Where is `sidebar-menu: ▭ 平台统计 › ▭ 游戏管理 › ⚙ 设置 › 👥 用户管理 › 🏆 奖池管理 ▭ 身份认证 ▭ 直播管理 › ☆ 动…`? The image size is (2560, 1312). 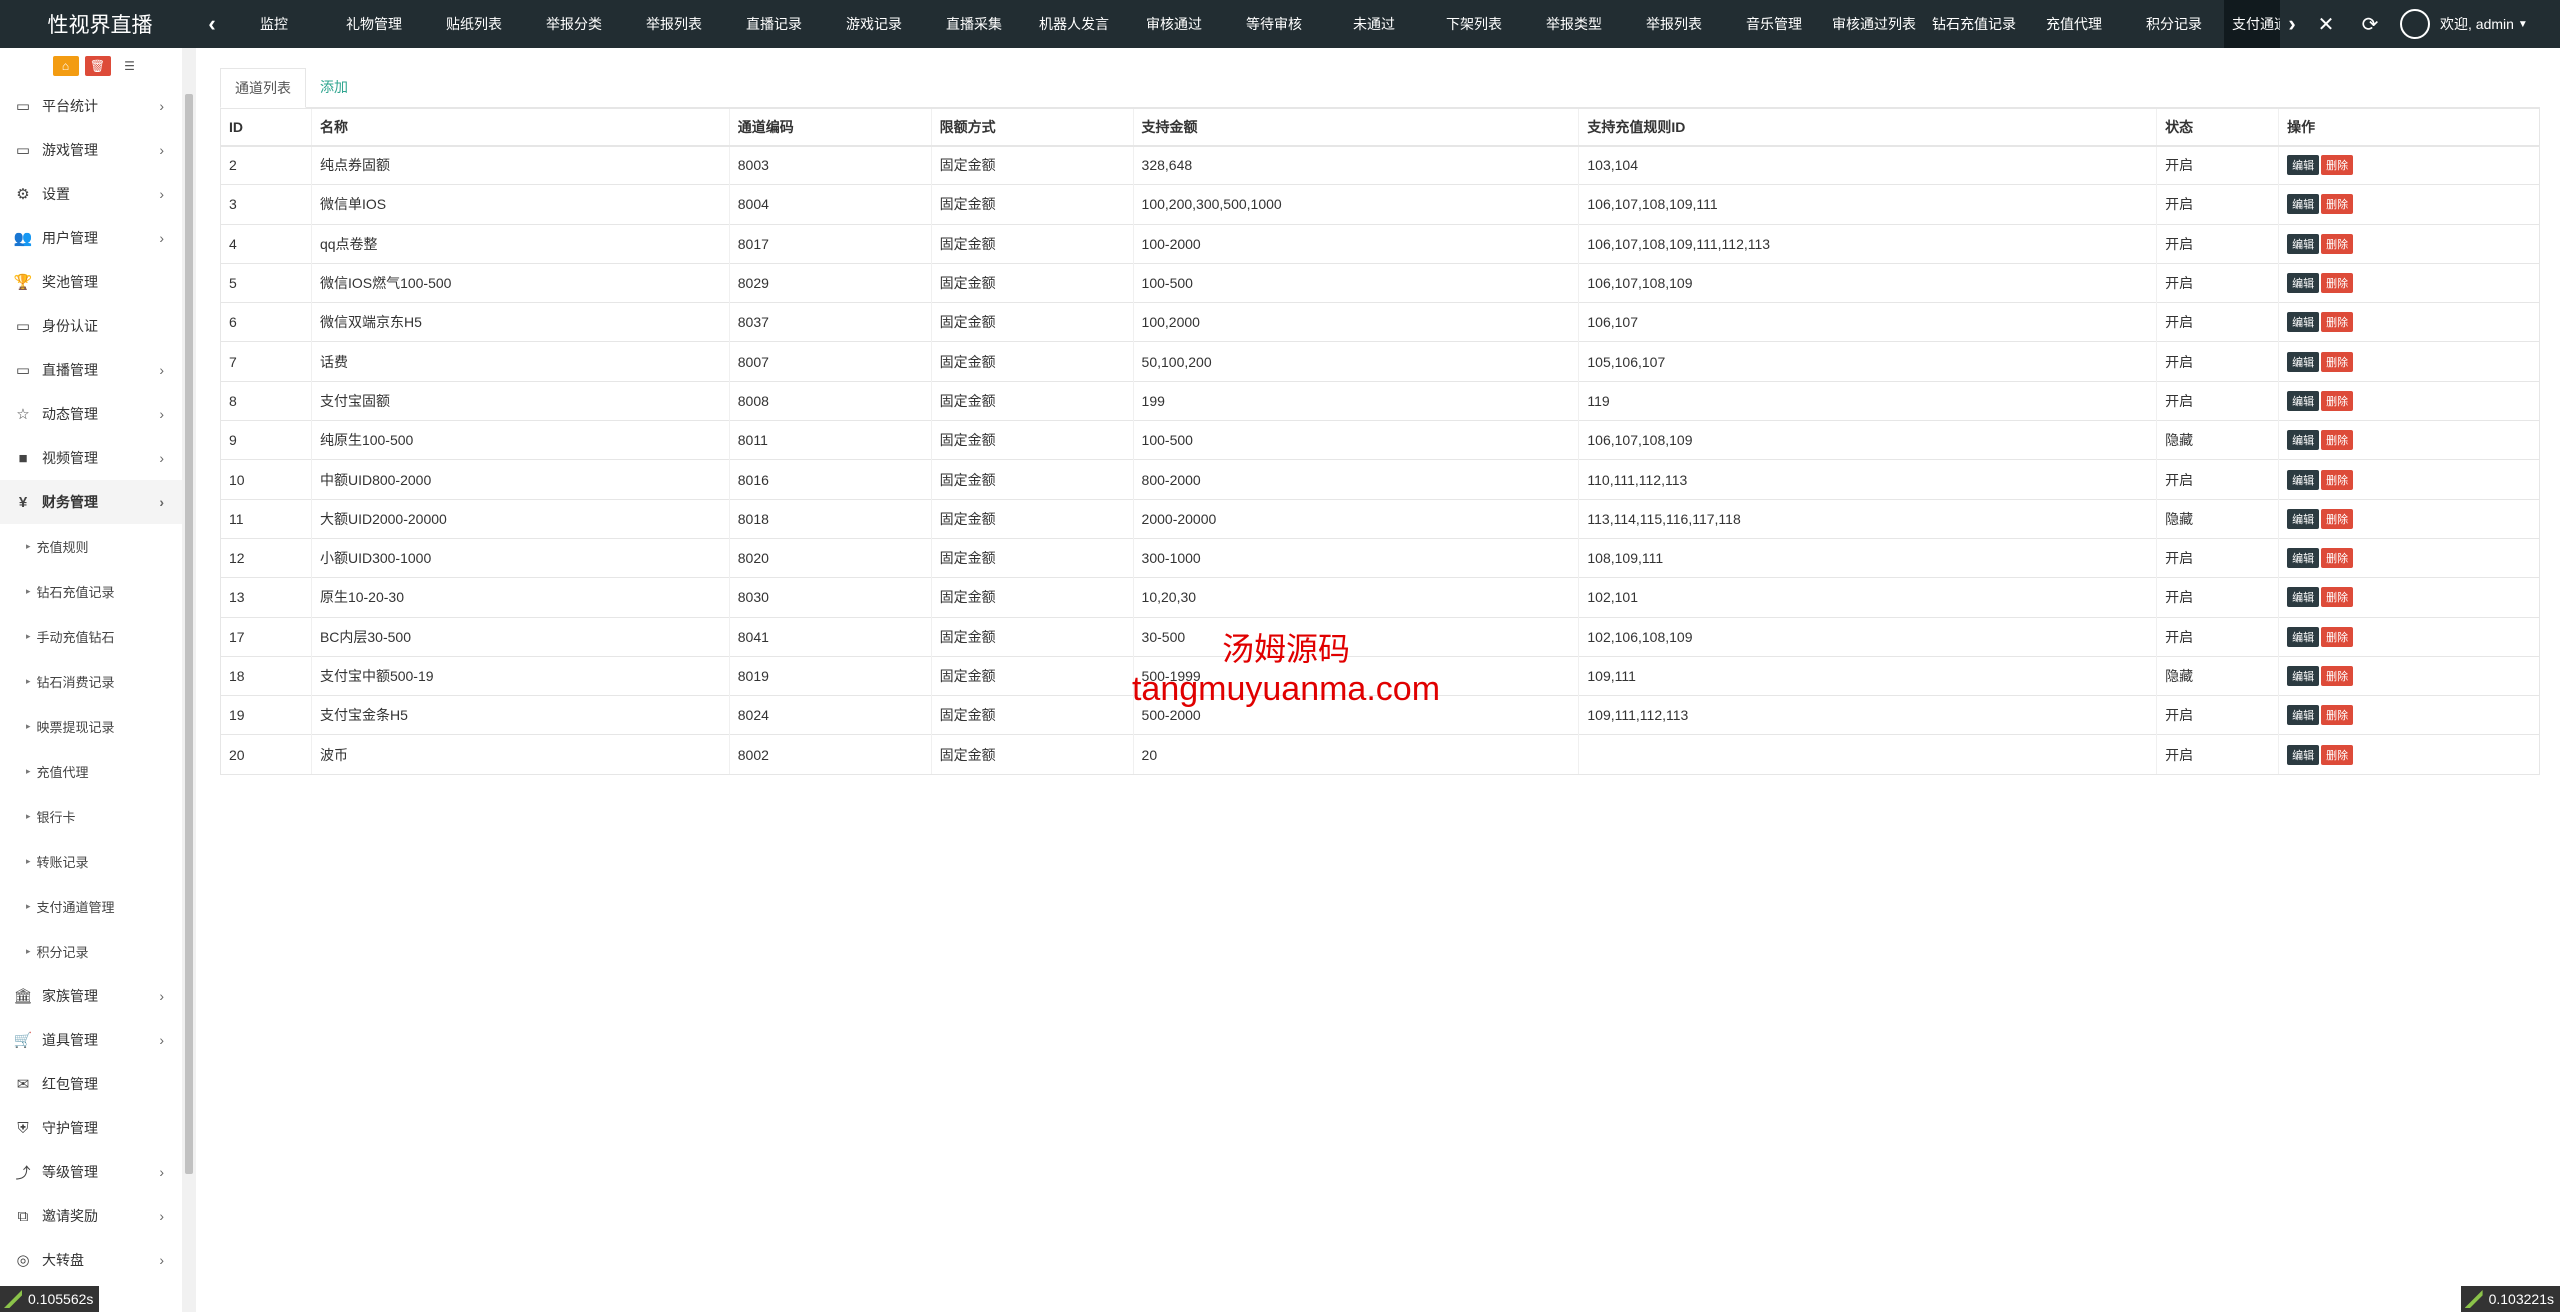 sidebar-menu: ▭ 平台统计 › ▭ 游戏管理 › ⚙ 设置 › 👥 用户管理 › 🏆 奖池管理 ▭ 身份认证 ▭ 直播管理 › ☆ 动… is located at coordinates (97, 683).